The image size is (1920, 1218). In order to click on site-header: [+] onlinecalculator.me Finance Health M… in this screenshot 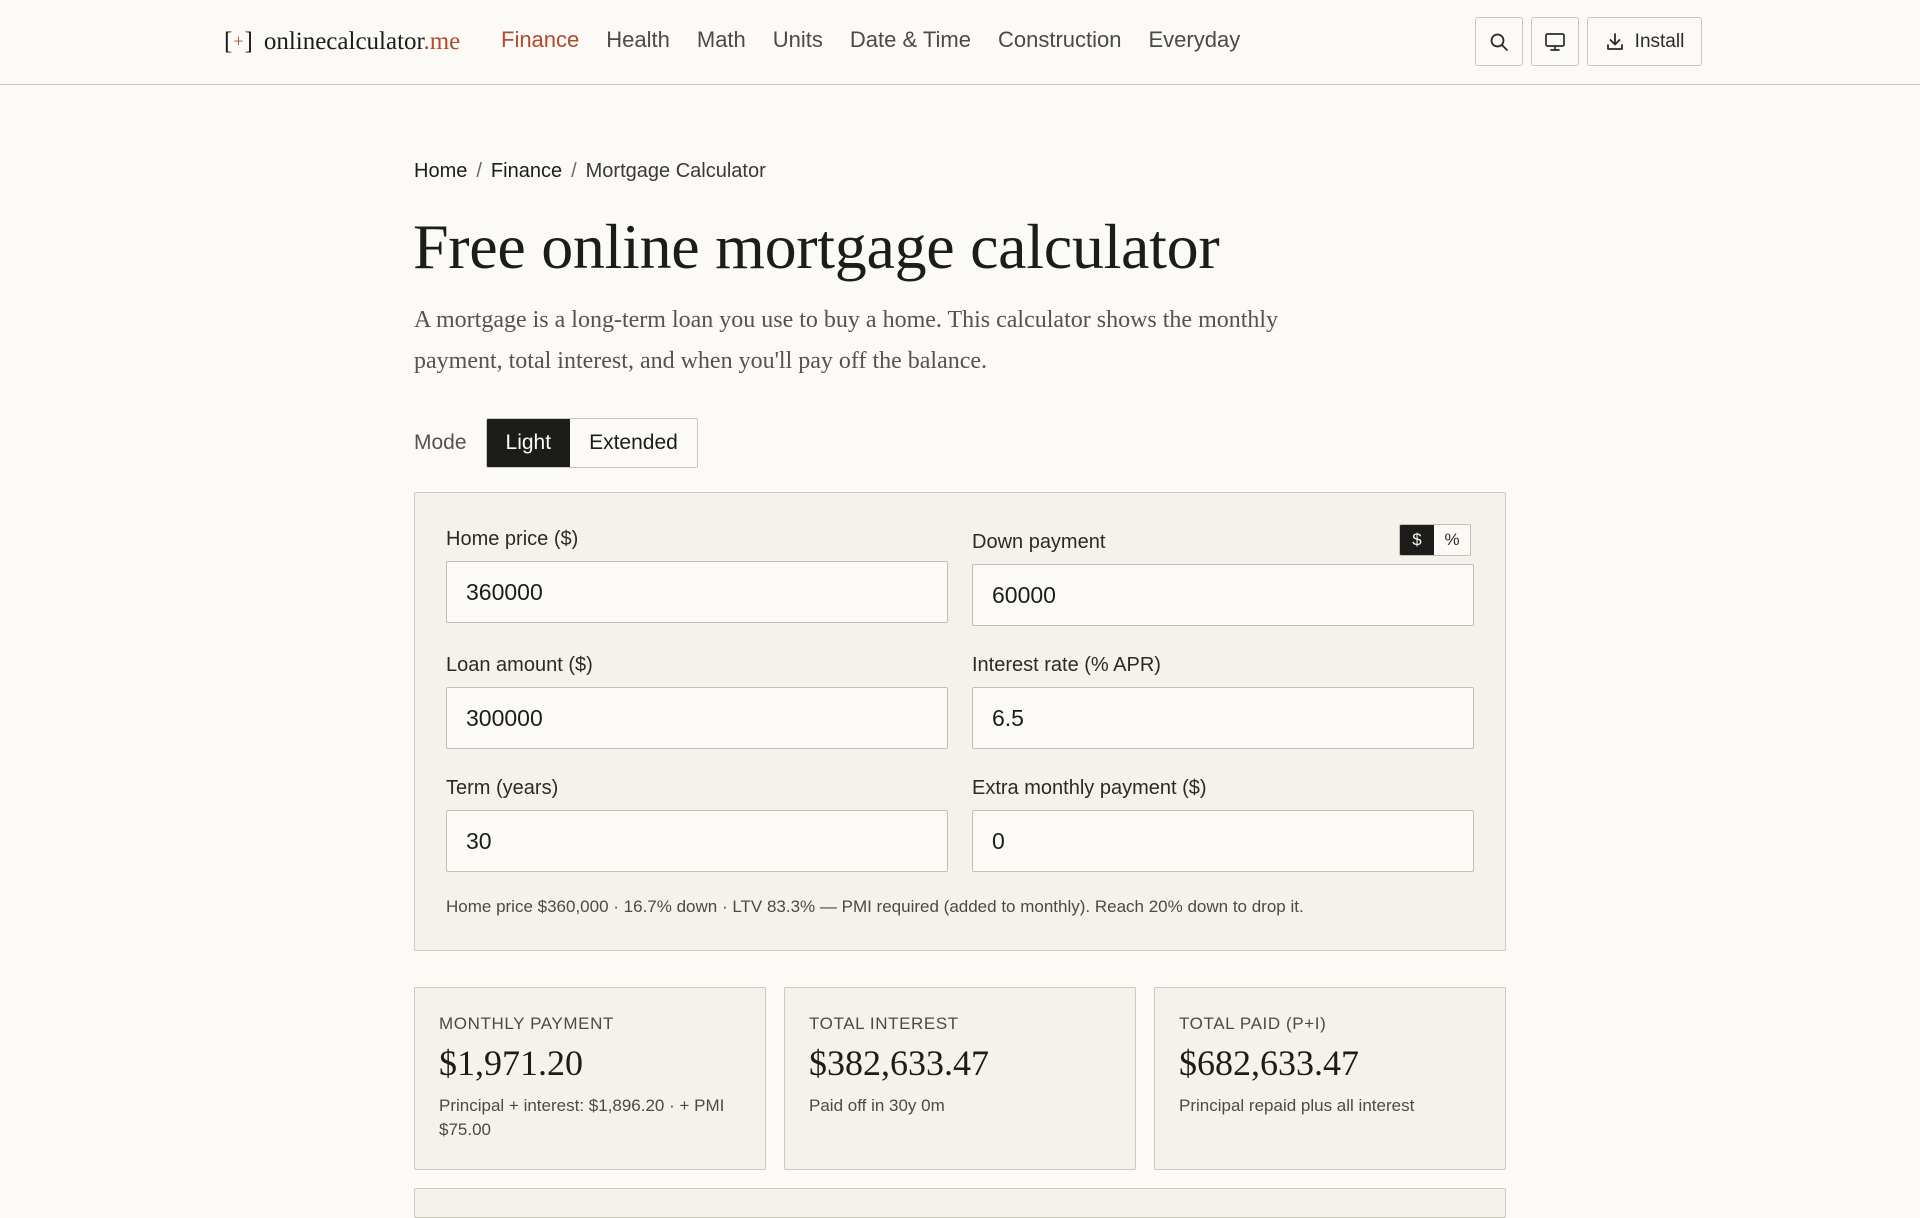, I will do `click(960, 42)`.